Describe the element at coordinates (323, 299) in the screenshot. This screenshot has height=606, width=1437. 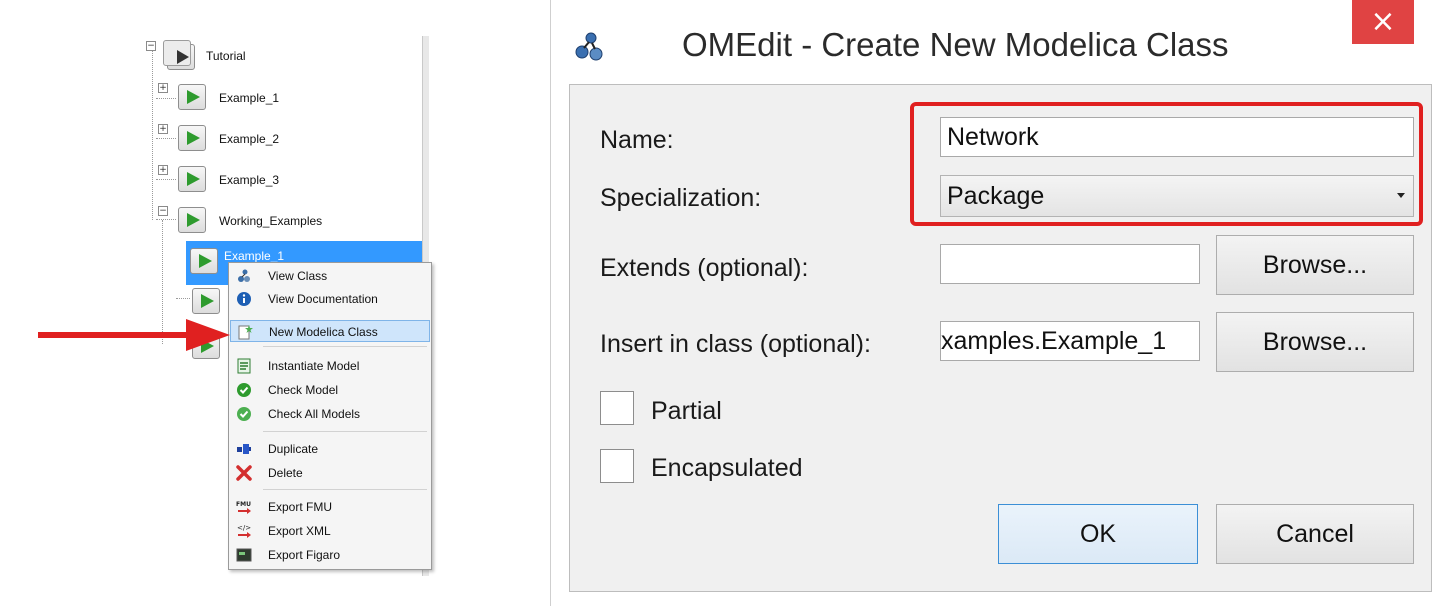
I see `menu-label: View Documentation` at that location.